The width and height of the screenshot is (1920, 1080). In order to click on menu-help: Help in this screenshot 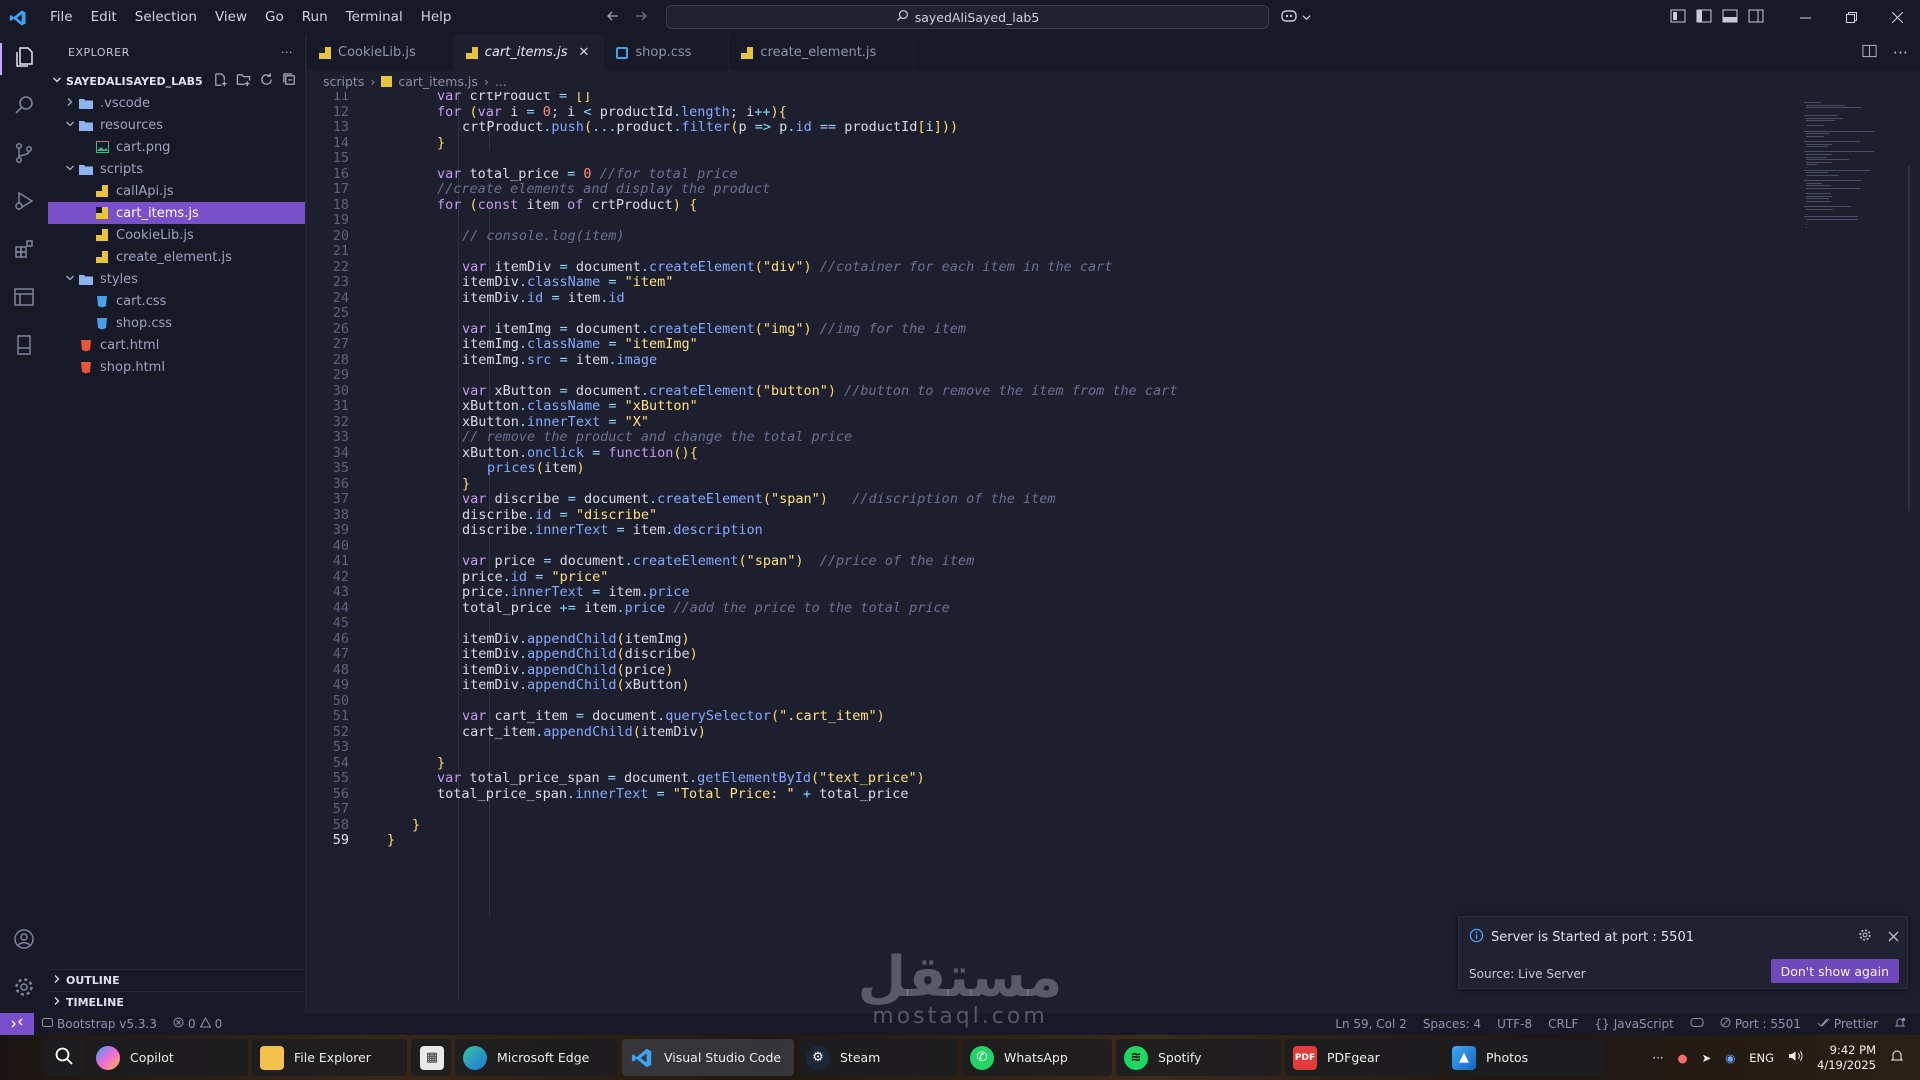, I will do `click(436, 17)`.